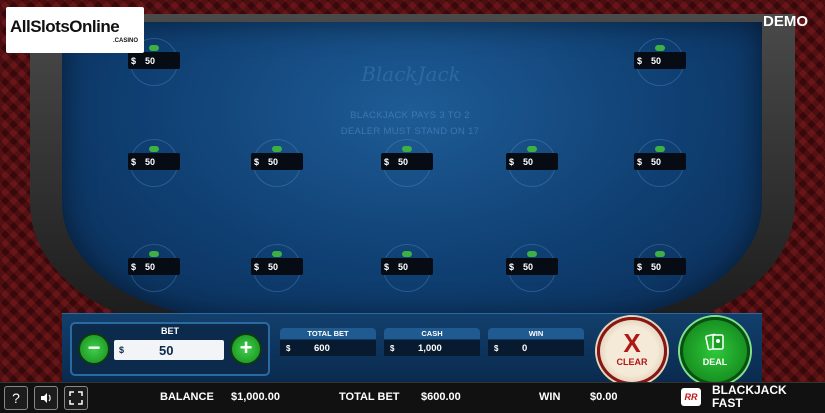  Describe the element at coordinates (125, 41) in the screenshot. I see `logo-sub-text: .CASINO` at that location.